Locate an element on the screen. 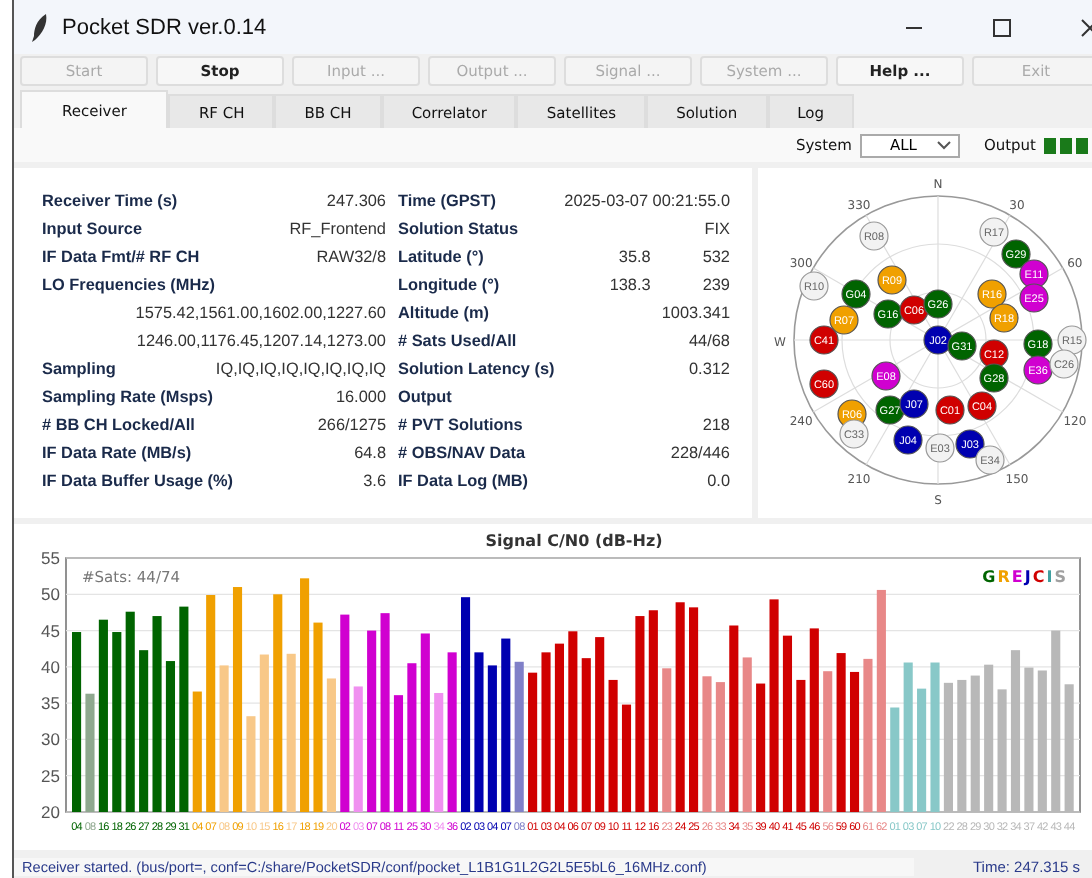  info-value: 64.8 is located at coordinates (370, 452).